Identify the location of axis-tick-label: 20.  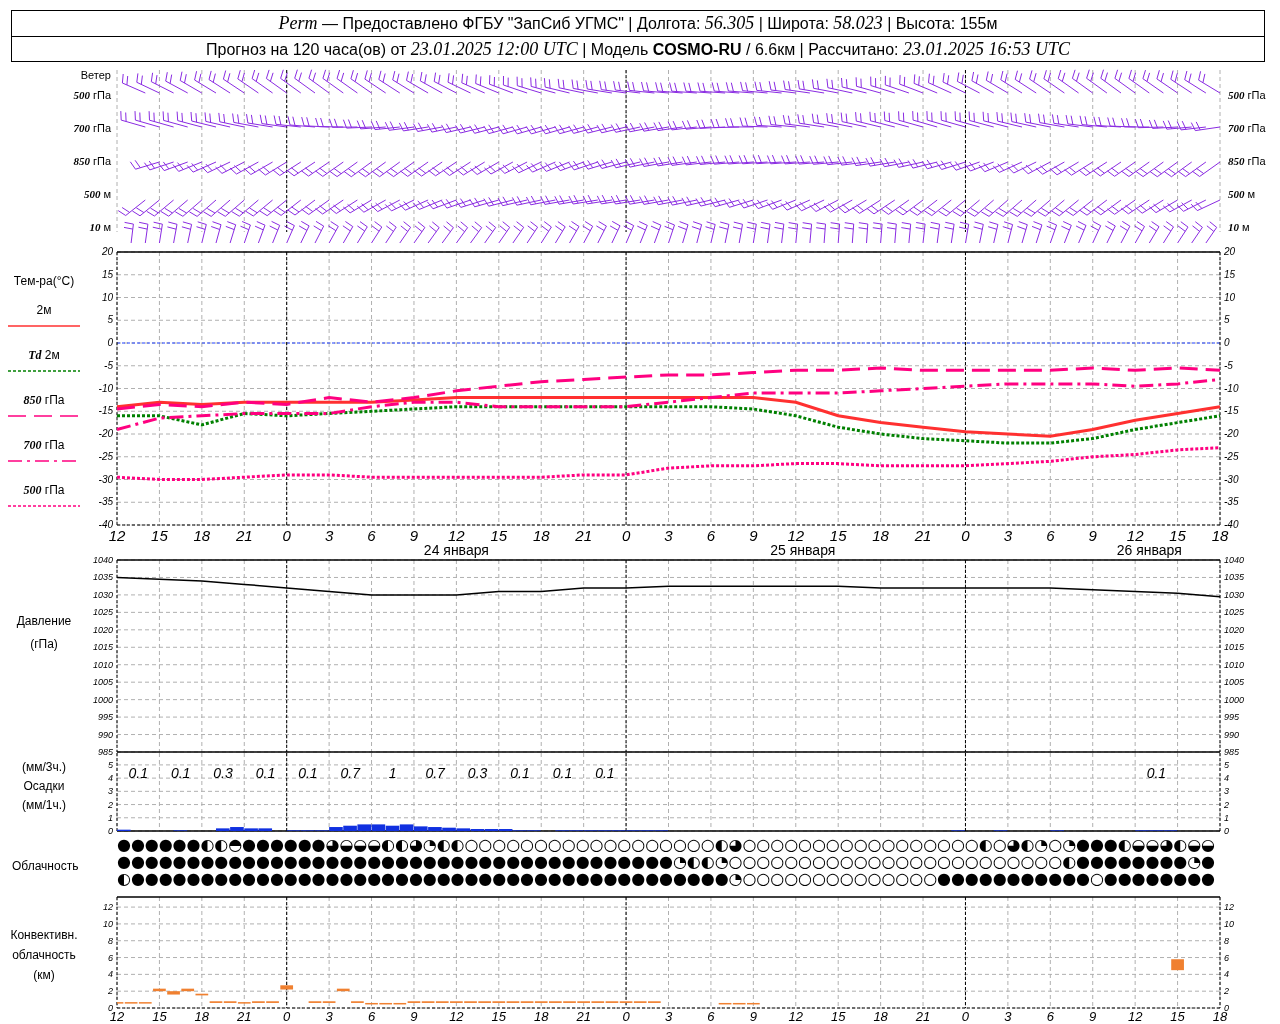
(1230, 251).